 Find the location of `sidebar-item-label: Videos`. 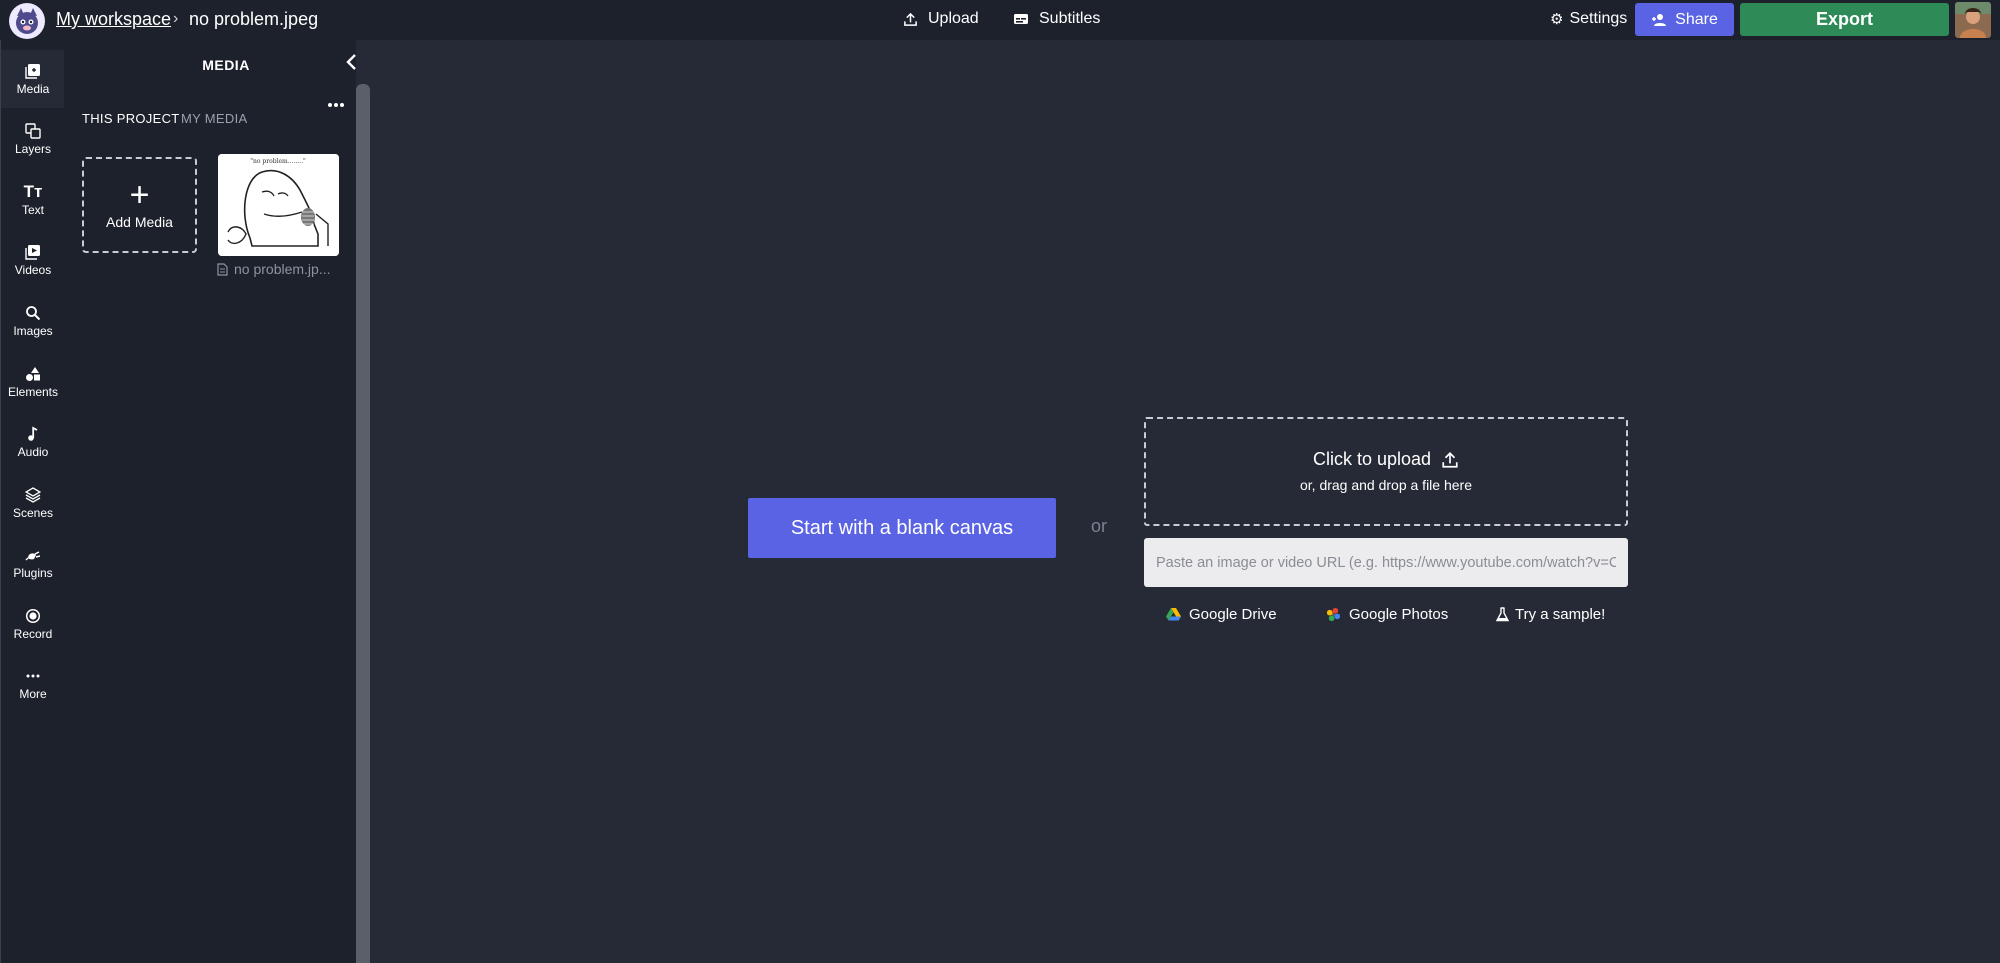

sidebar-item-label: Videos is located at coordinates (33, 269).